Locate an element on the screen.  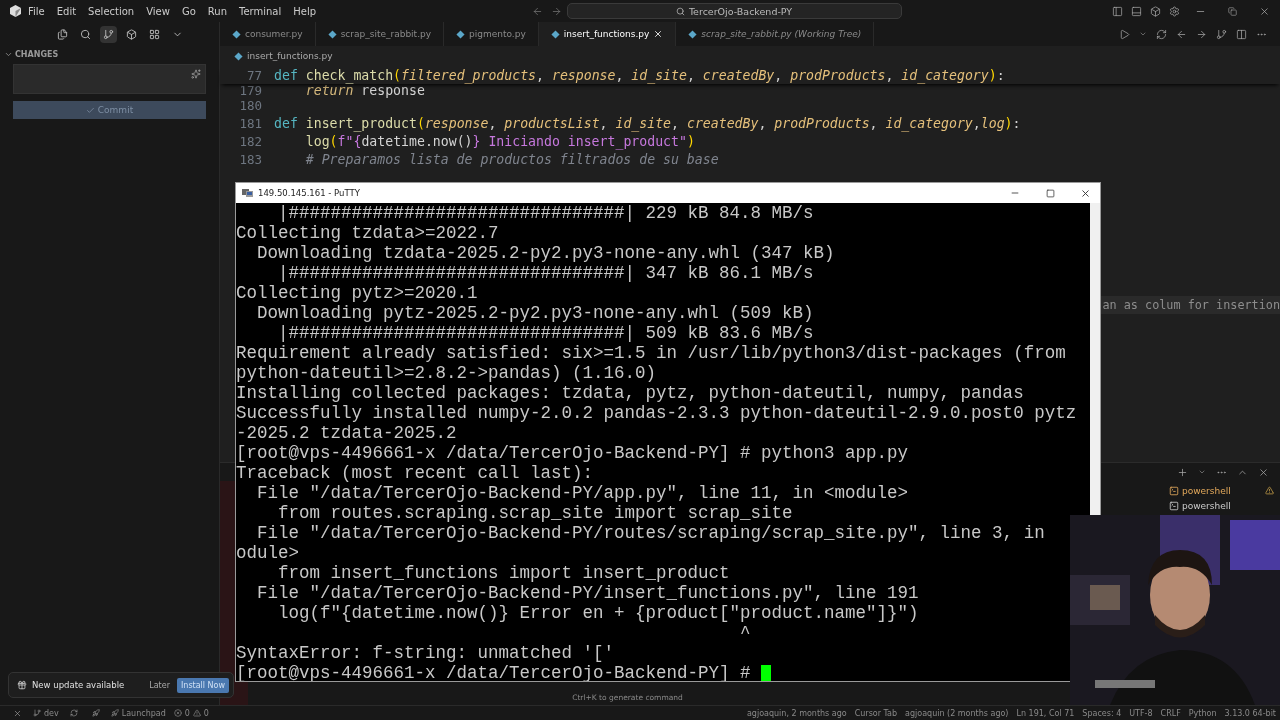
status-item: Ln 191, Col 71 is located at coordinates (1045, 713).